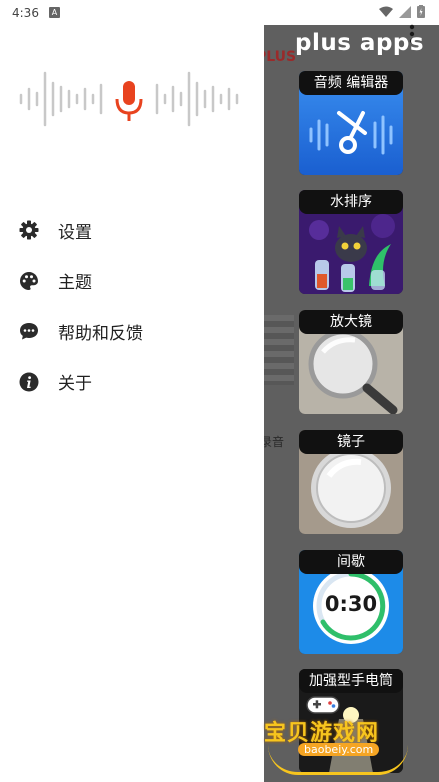  What do you see at coordinates (339, 749) in the screenshot?
I see `watermark-url: baobeiy.com` at bounding box center [339, 749].